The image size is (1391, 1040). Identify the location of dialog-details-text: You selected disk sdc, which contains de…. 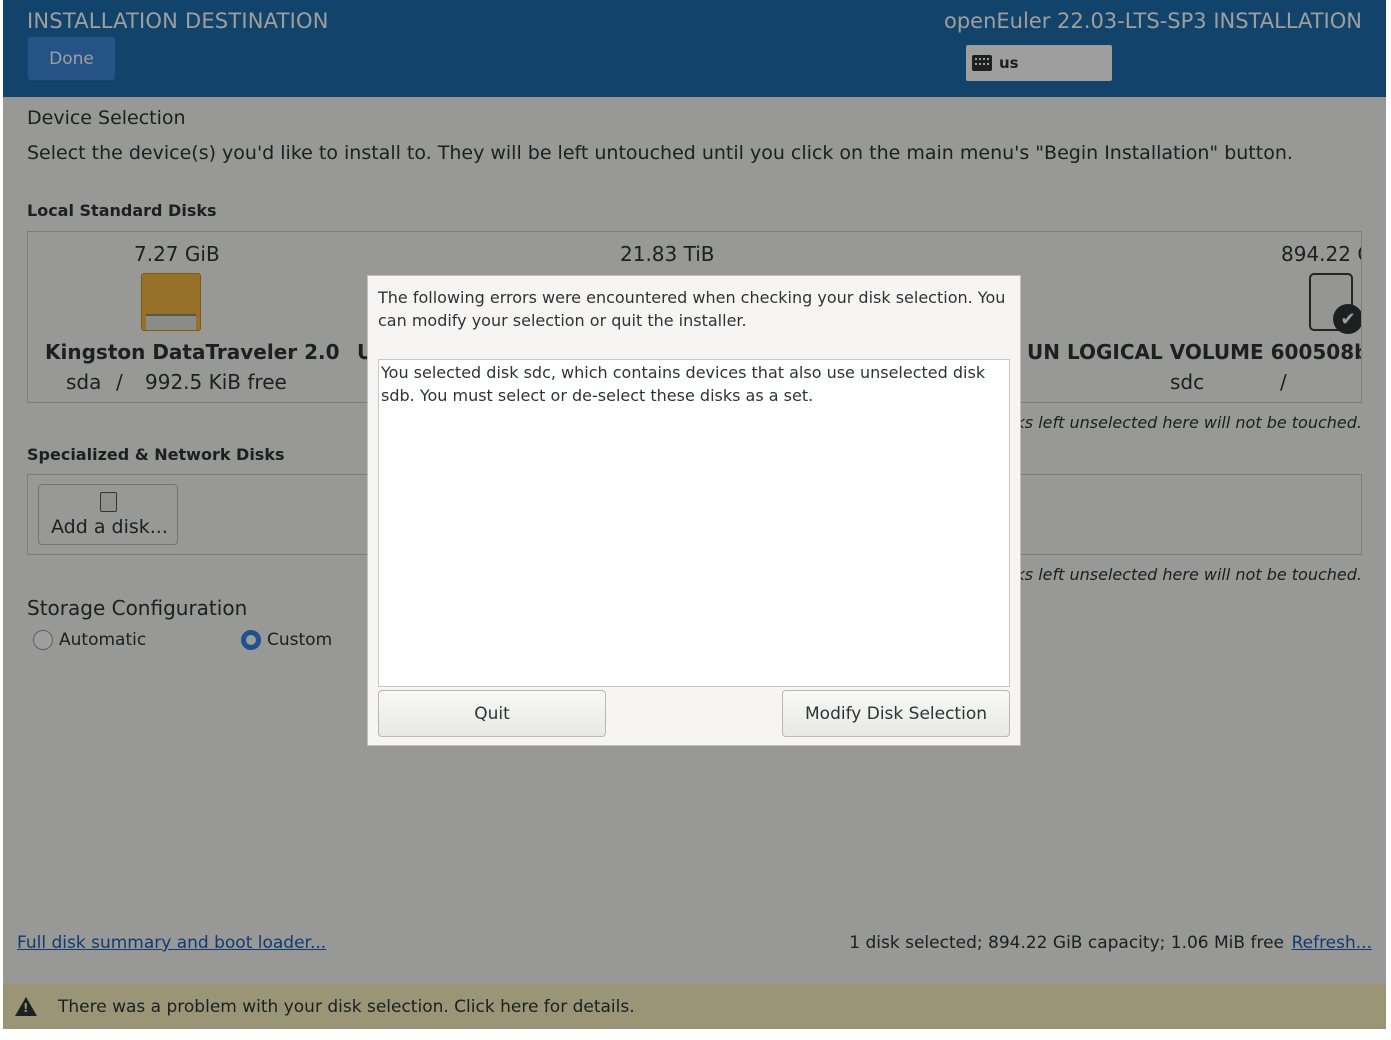
(694, 523).